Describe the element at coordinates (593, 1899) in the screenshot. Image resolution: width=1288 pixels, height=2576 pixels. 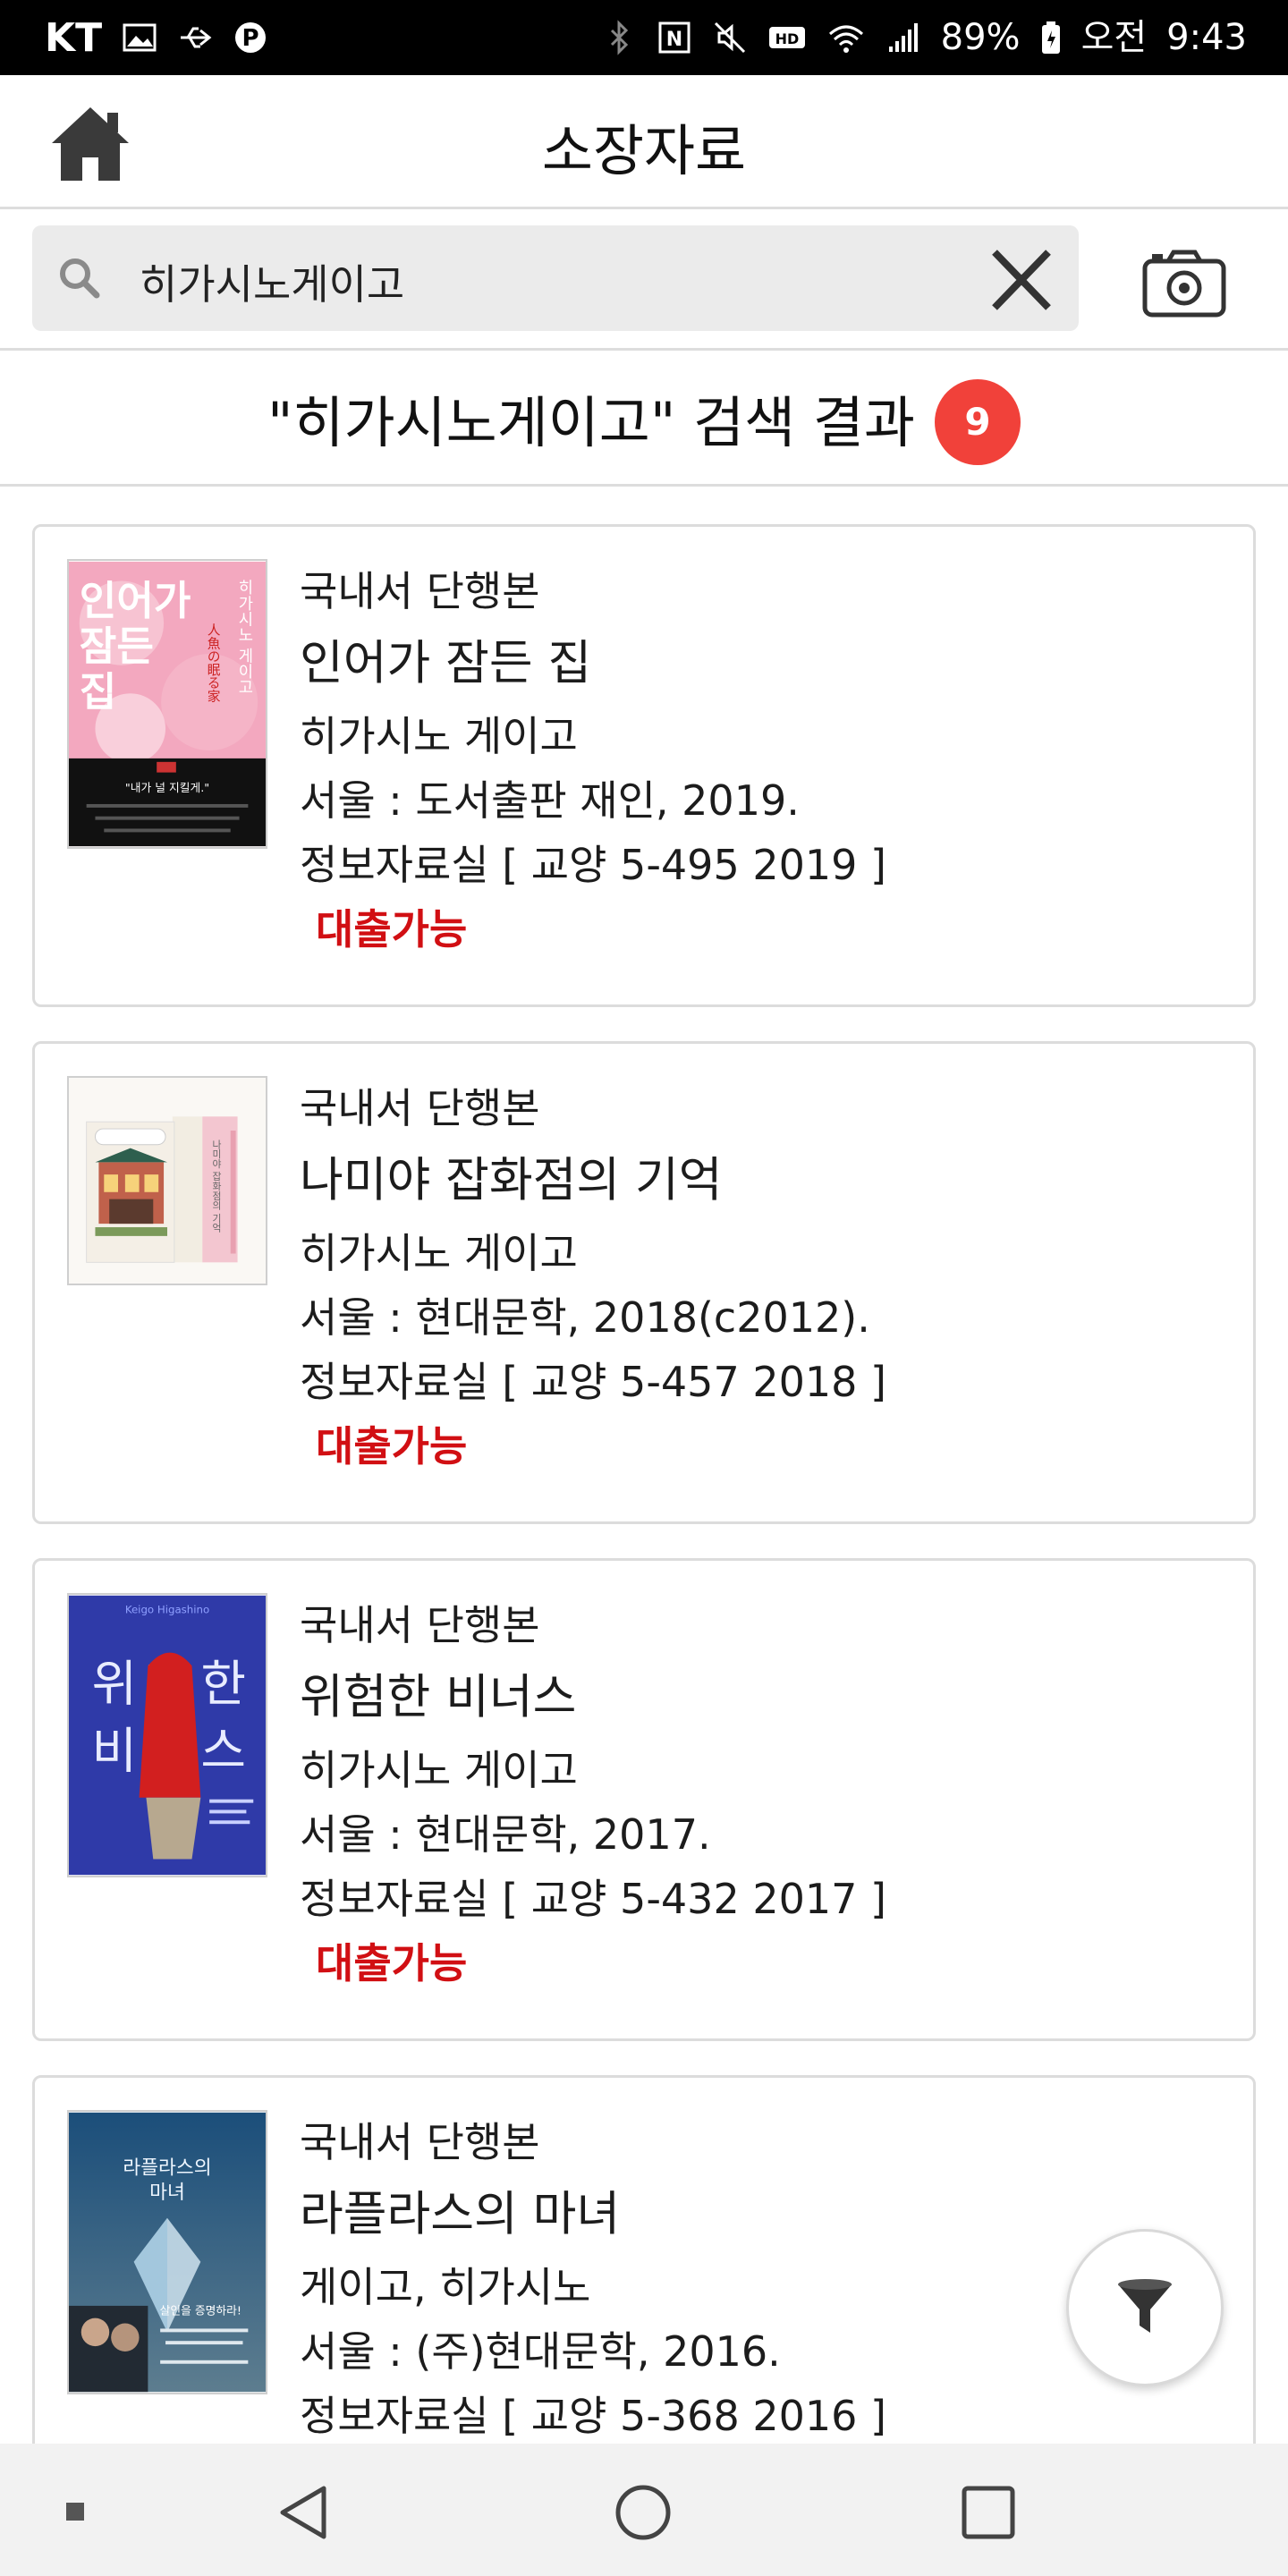
I see `book-location: 정보자료실 [ 교양 5-432 2017 ]` at that location.